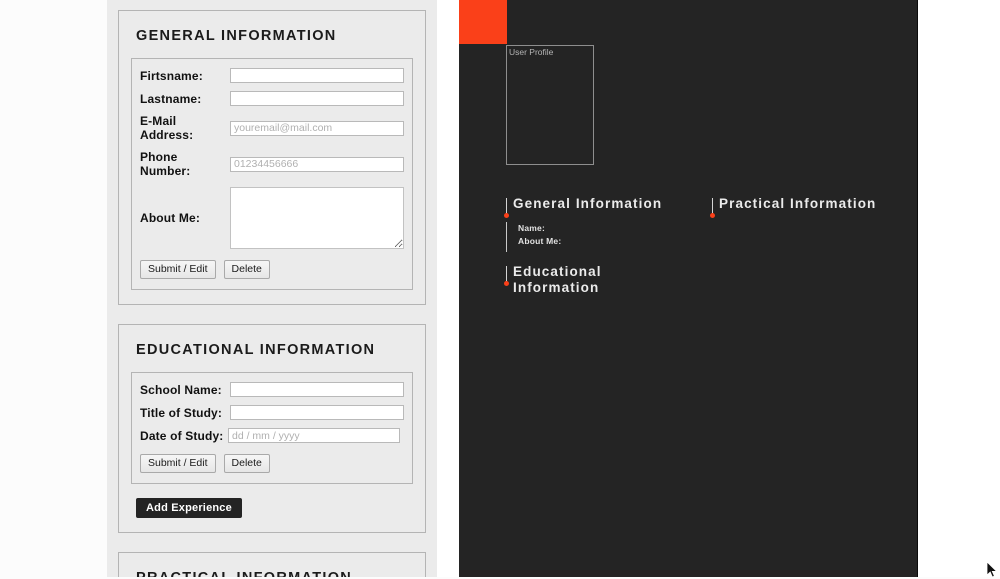 Image resolution: width=1000 pixels, height=579 pixels. Describe the element at coordinates (540, 241) in the screenshot. I see `cv-item-about-me: About Me:` at that location.